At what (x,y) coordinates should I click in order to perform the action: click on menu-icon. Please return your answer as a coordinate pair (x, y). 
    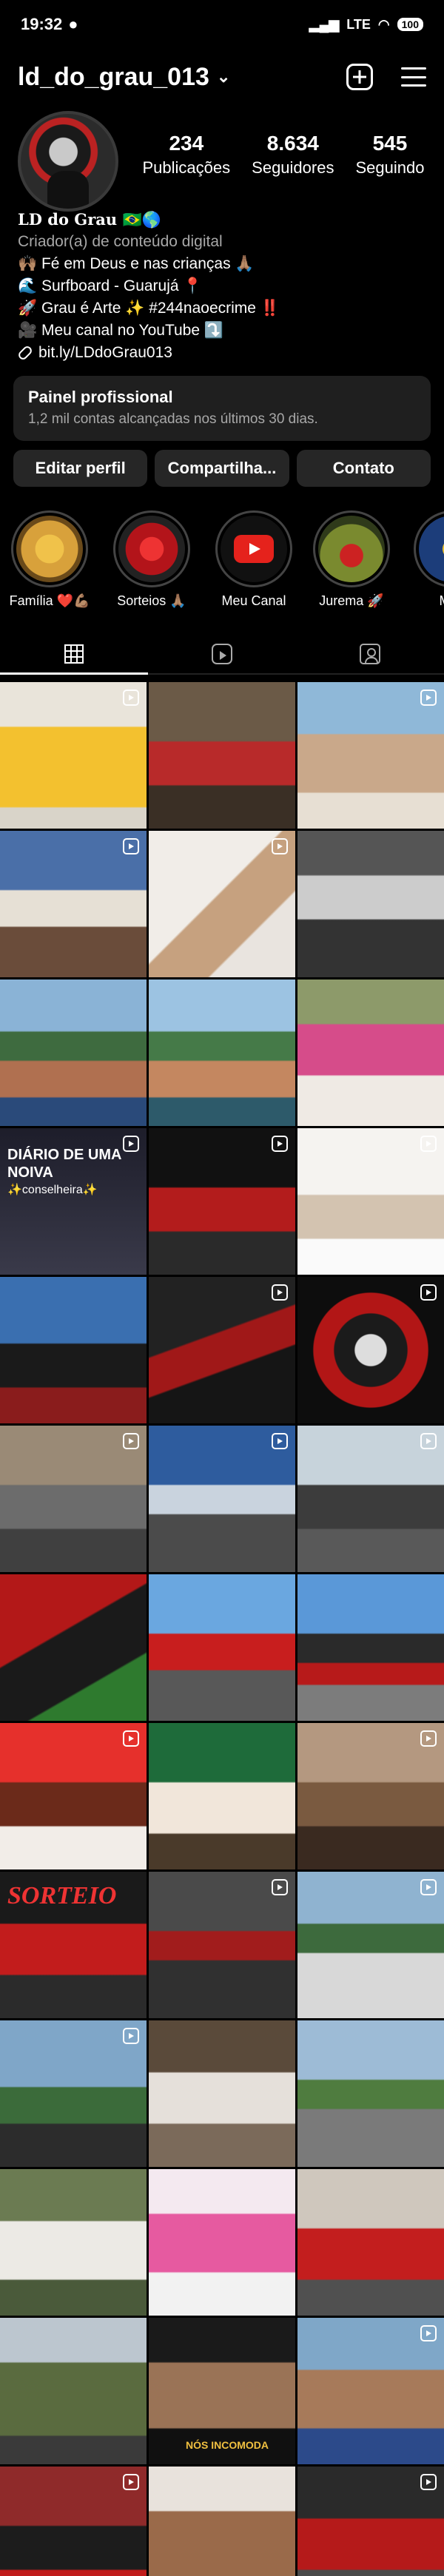
    Looking at the image, I should click on (413, 77).